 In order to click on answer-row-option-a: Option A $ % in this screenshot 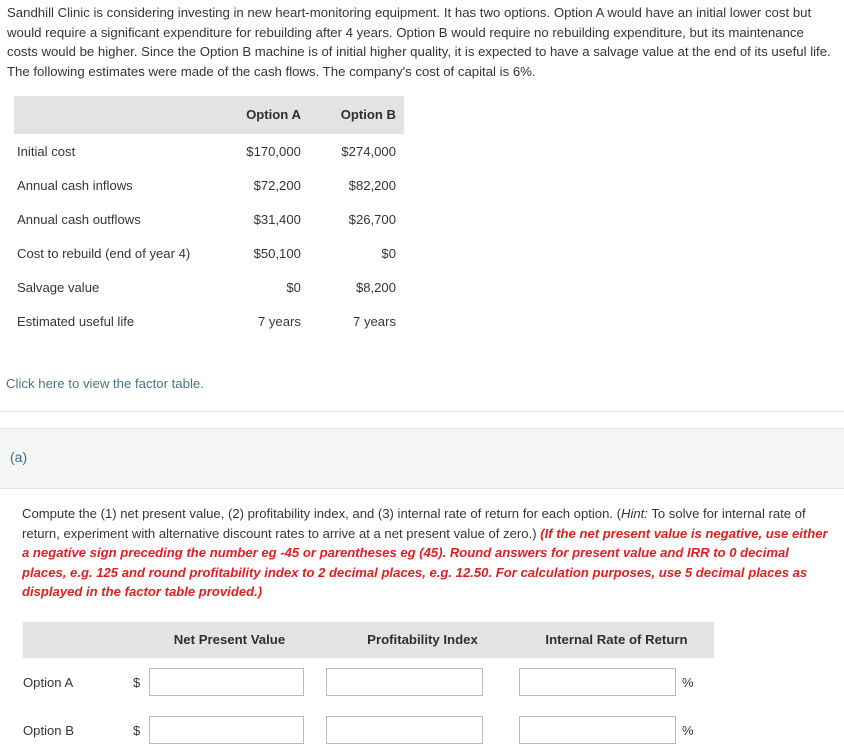, I will do `click(368, 682)`.